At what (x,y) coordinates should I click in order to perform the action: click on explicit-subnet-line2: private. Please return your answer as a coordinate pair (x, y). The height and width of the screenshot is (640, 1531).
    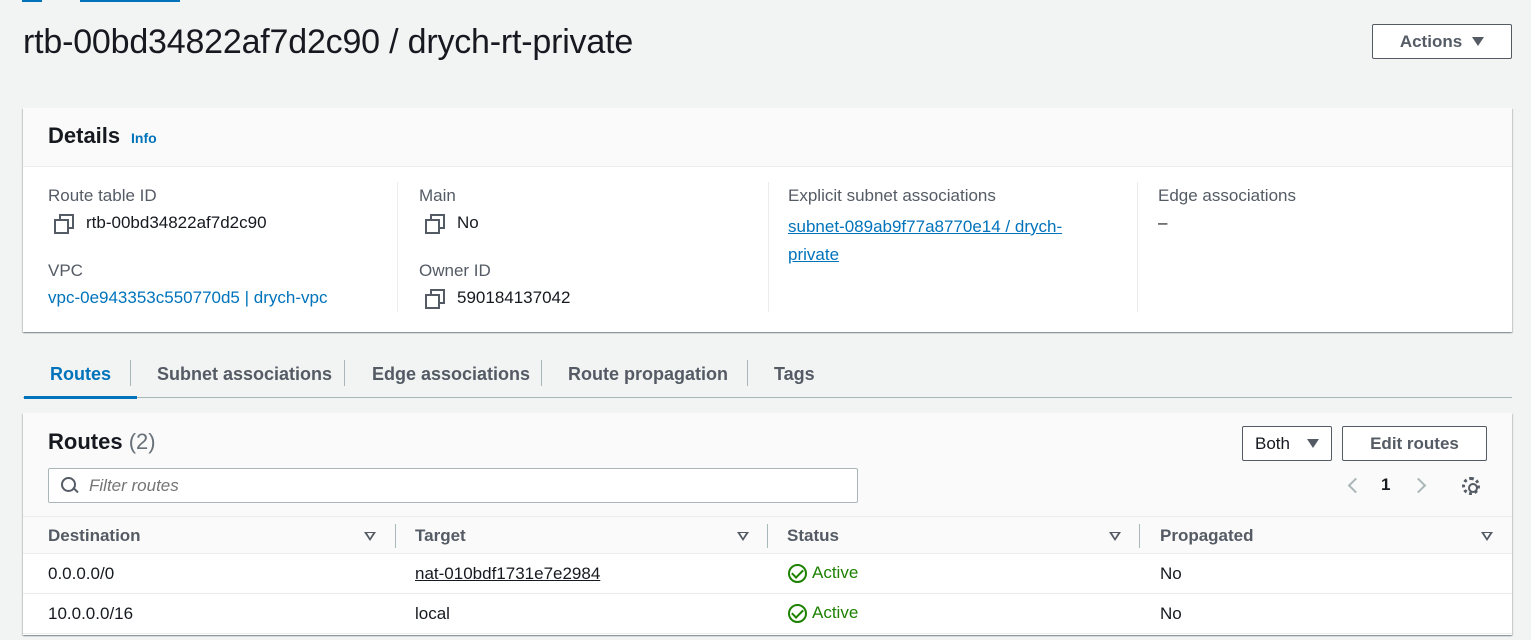
    Looking at the image, I should click on (814, 254).